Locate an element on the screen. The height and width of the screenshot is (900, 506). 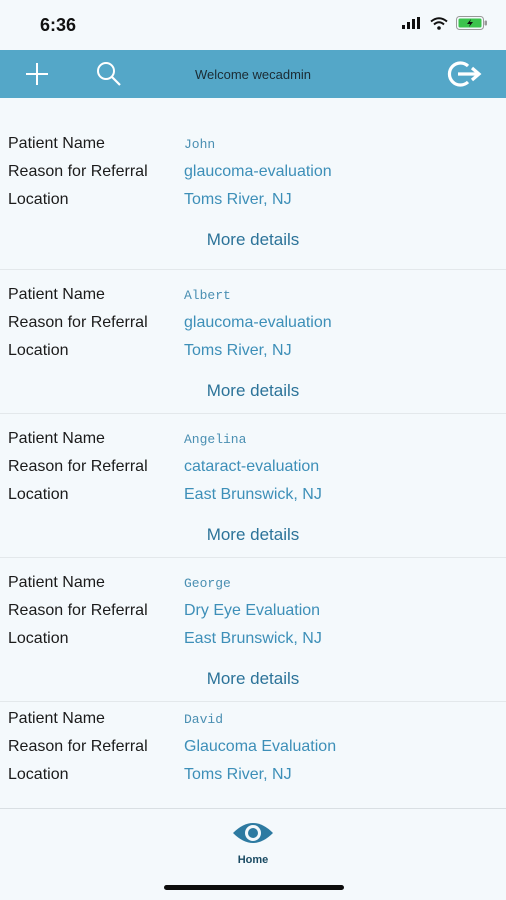
wifi-icon is located at coordinates (439, 23).